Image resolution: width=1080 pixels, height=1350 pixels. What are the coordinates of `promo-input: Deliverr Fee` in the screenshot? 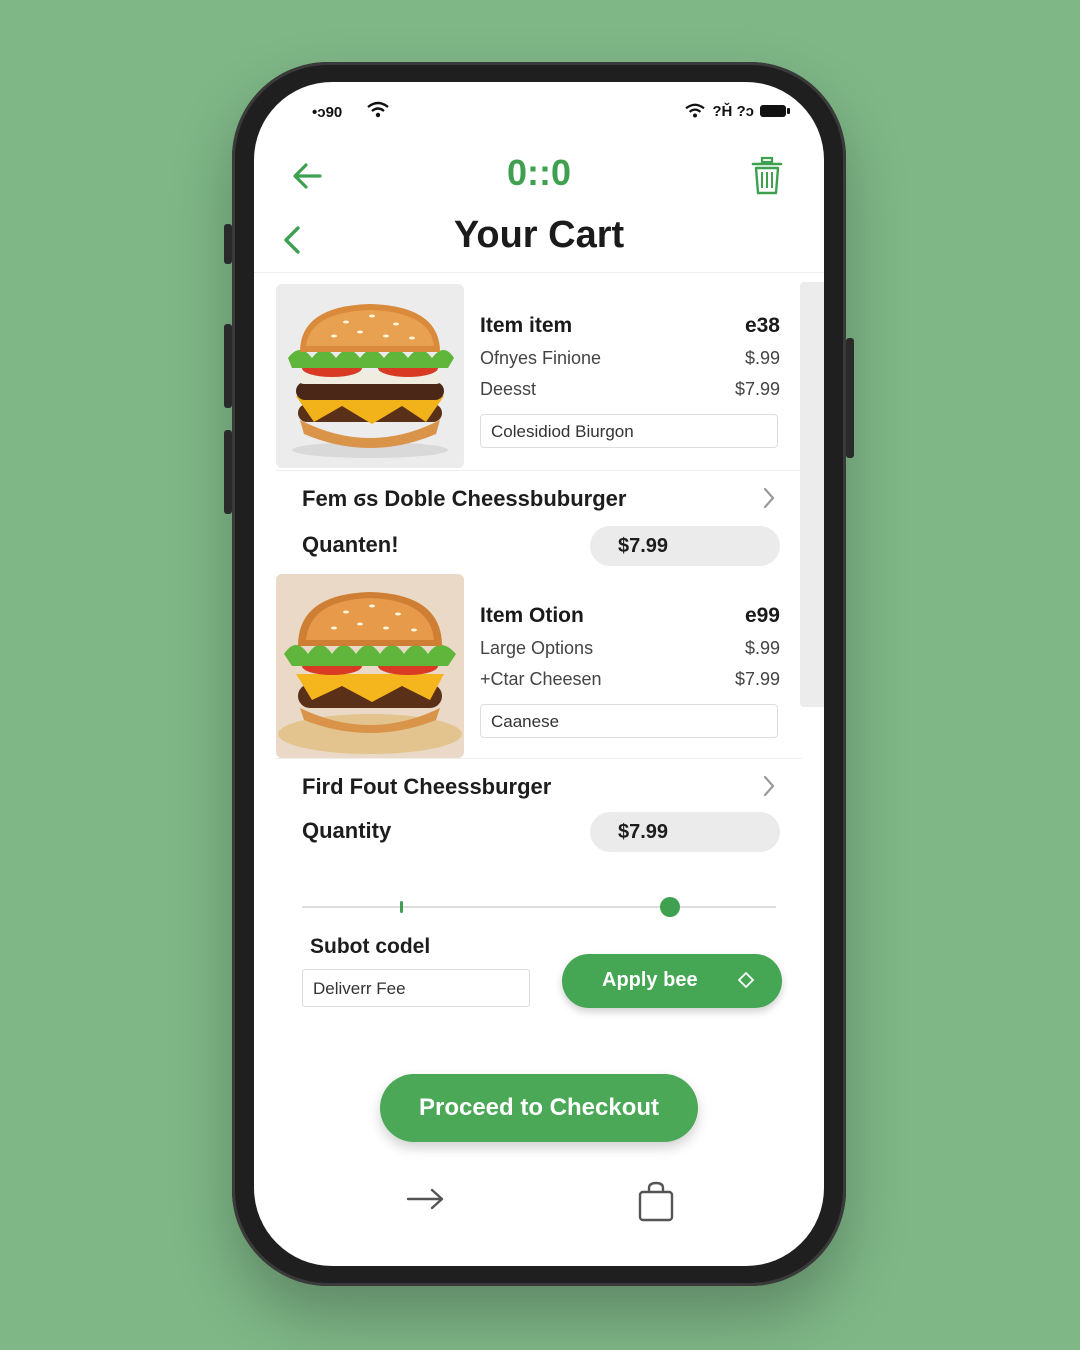 It's located at (416, 988).